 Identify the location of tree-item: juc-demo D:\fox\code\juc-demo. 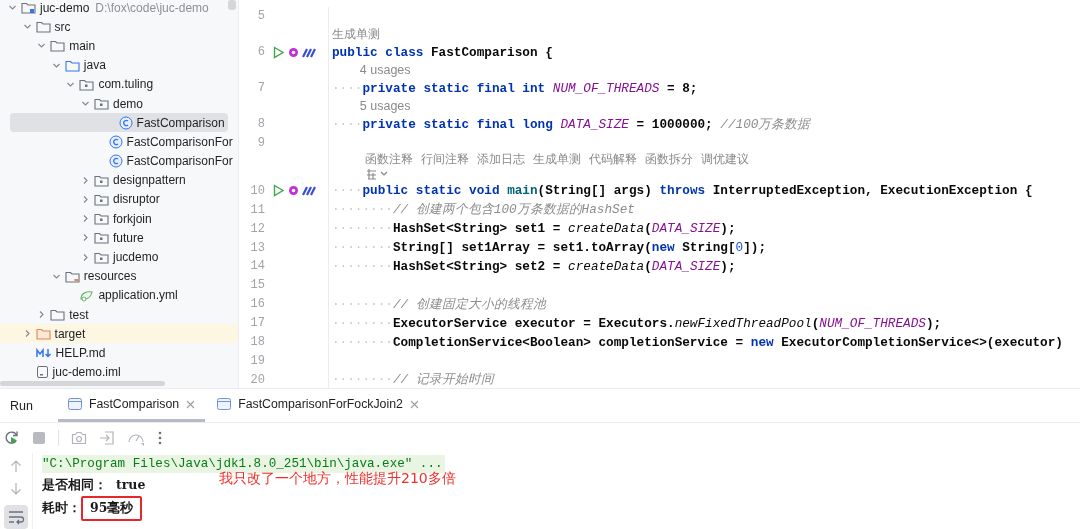
(119, 9).